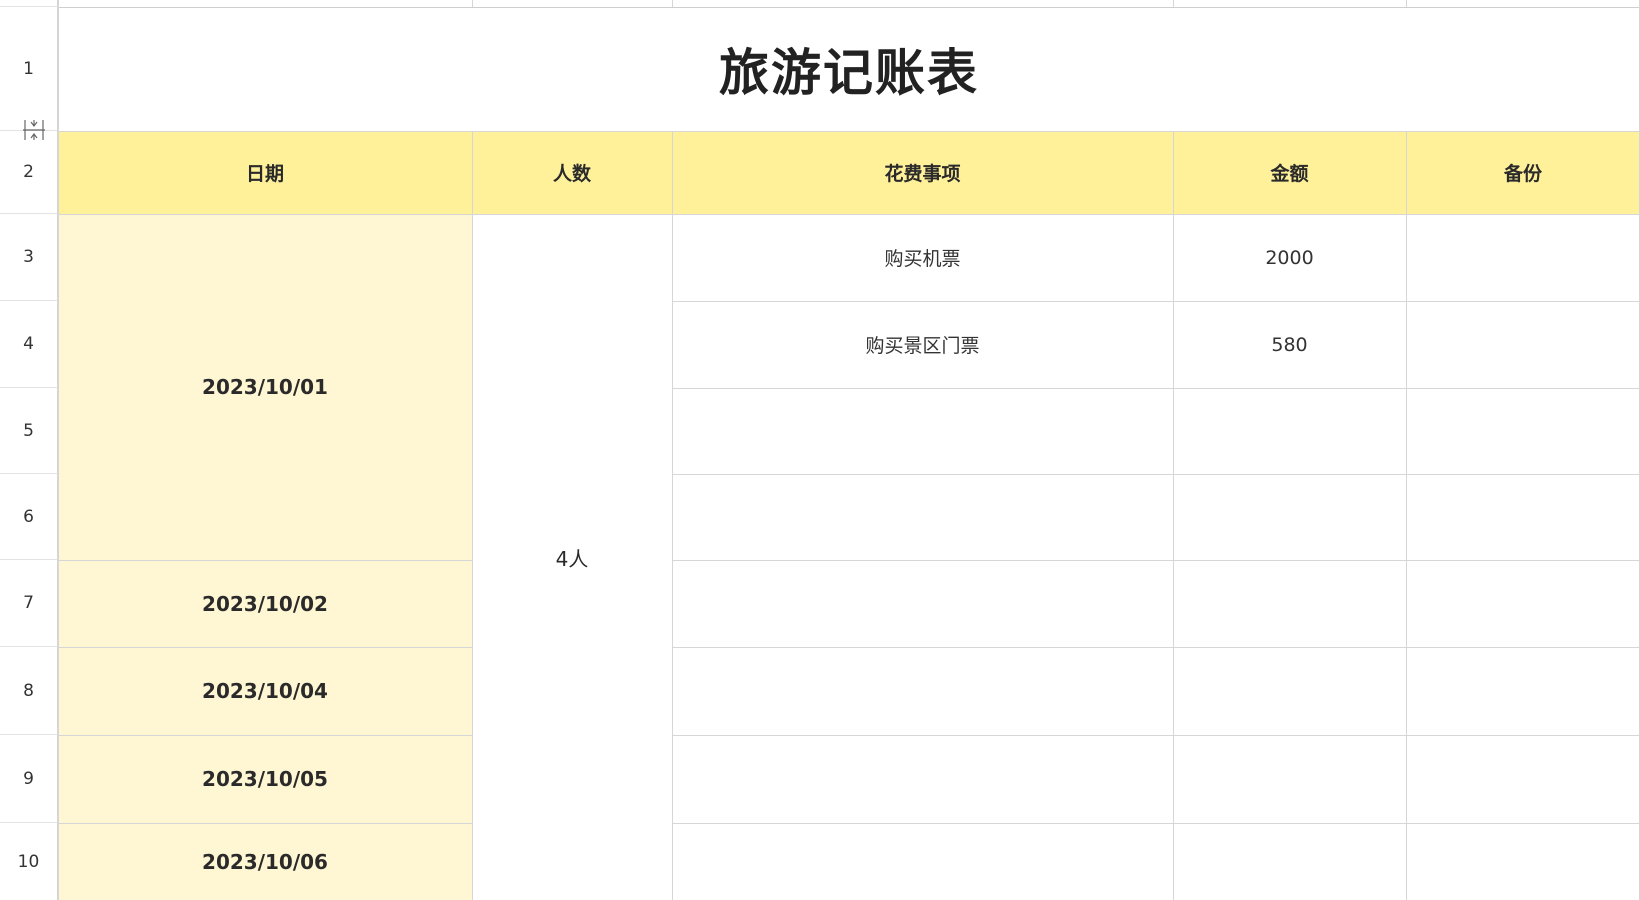 This screenshot has width=1640, height=900. I want to click on row-header-10: 10, so click(29, 861).